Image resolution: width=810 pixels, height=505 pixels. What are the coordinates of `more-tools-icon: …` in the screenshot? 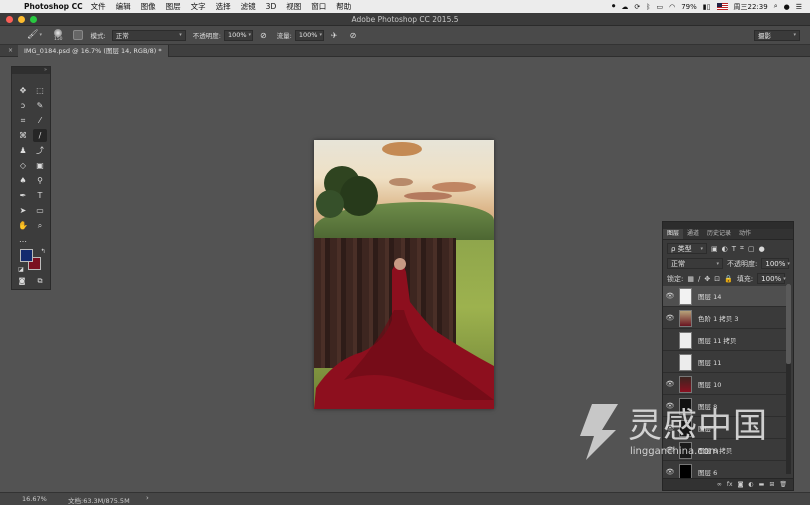 It's located at (23, 239).